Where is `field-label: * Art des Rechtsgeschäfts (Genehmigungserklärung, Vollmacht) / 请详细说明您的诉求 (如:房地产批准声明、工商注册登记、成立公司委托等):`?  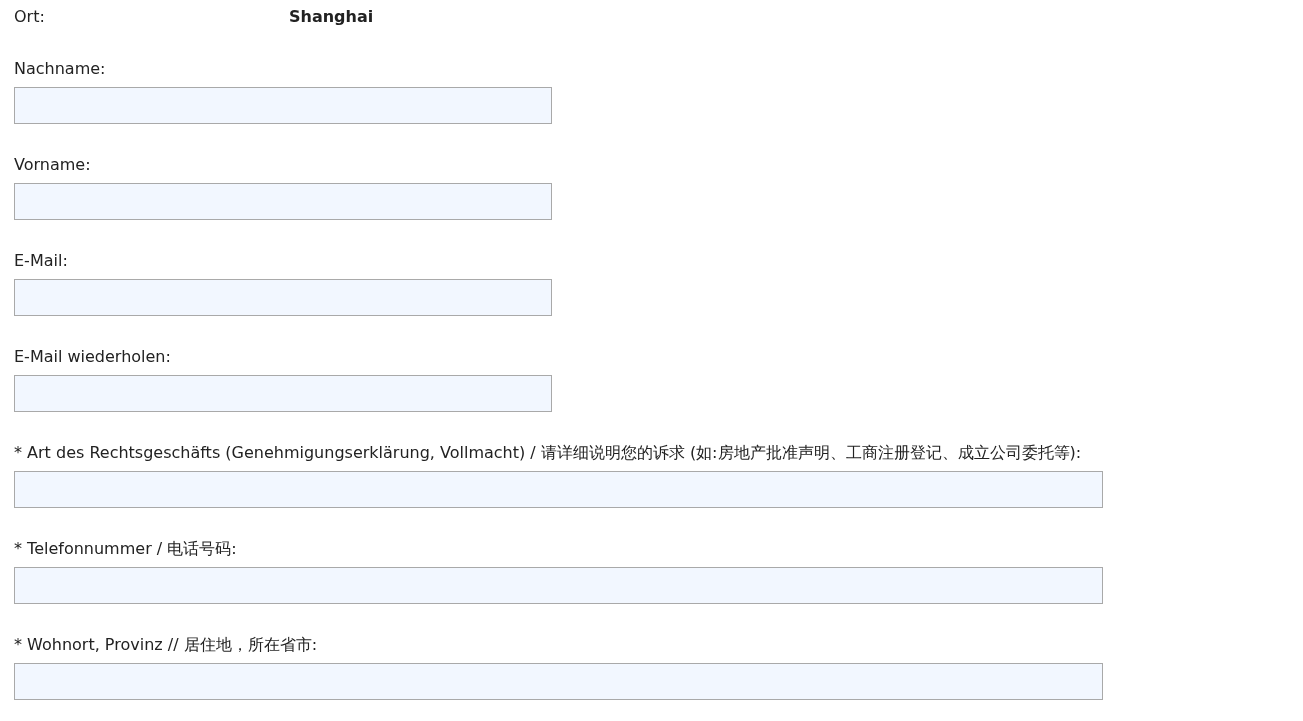
field-label: * Art des Rechtsgeschäfts (Genehmigungserklärung, Vollmacht) / 请详细说明您的诉求 (如:房地产批准声明、工商注册登记、成立公司委托等): is located at coordinates (548, 453).